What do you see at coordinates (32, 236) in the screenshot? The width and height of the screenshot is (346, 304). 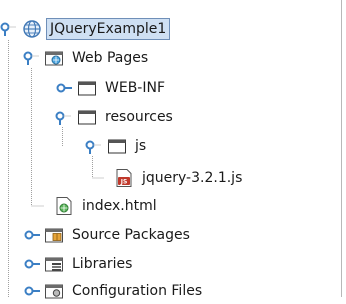 I see `expand-toggle-source-packages` at bounding box center [32, 236].